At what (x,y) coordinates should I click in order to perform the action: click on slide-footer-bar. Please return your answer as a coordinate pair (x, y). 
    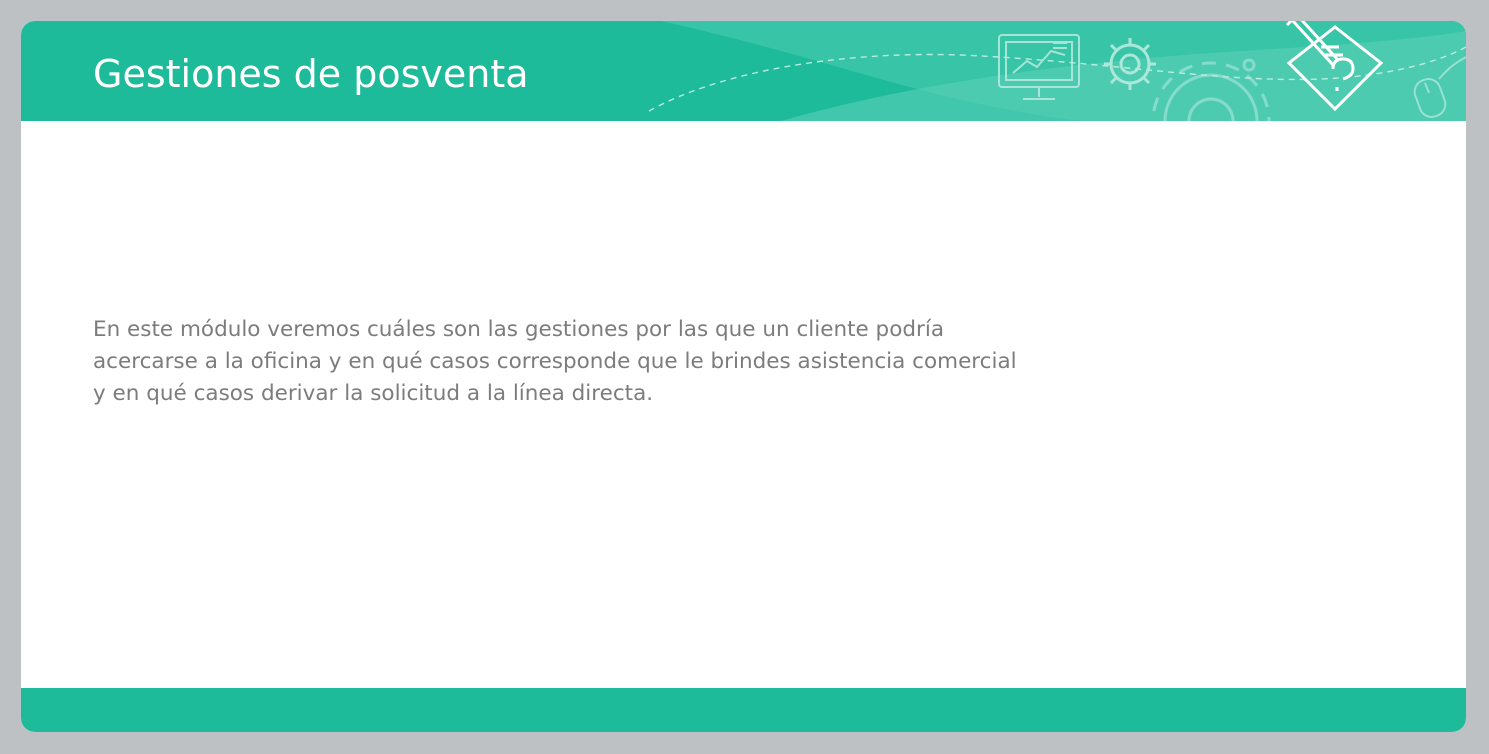
    Looking at the image, I should click on (743, 710).